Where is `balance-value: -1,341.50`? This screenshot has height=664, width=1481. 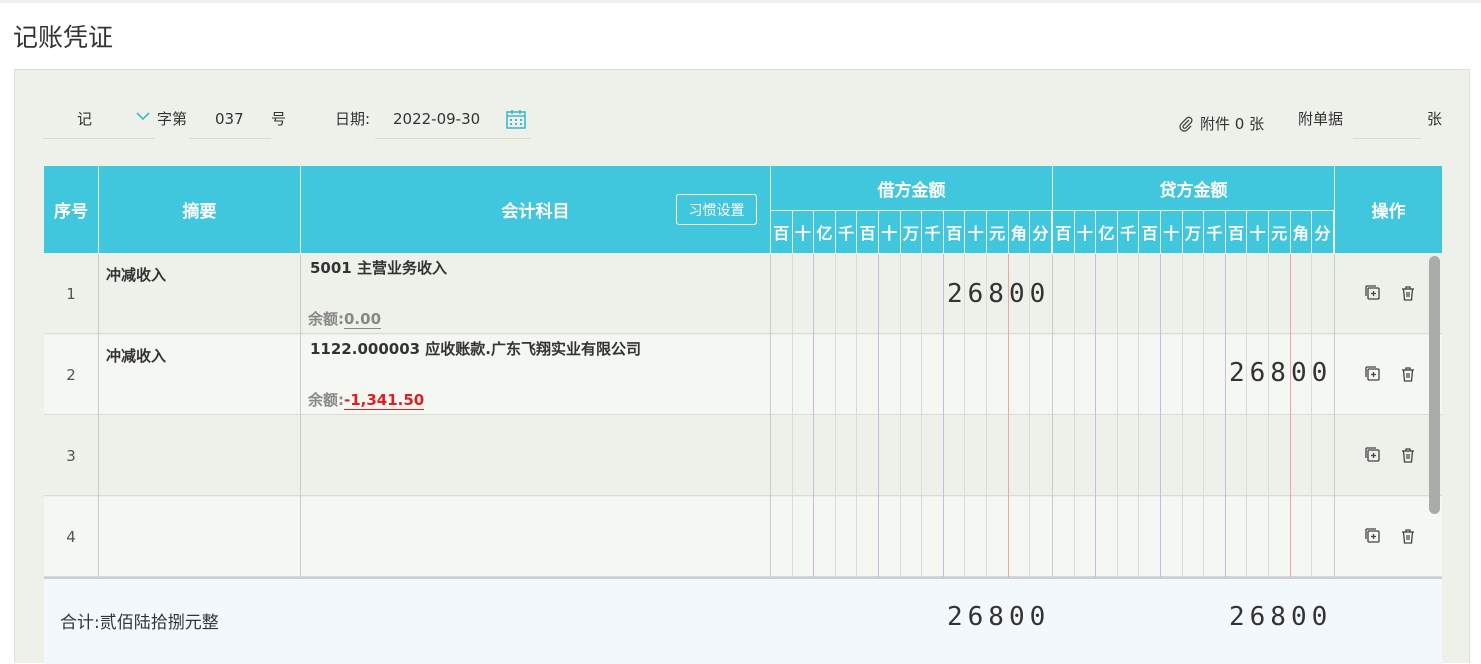 balance-value: -1,341.50 is located at coordinates (384, 400).